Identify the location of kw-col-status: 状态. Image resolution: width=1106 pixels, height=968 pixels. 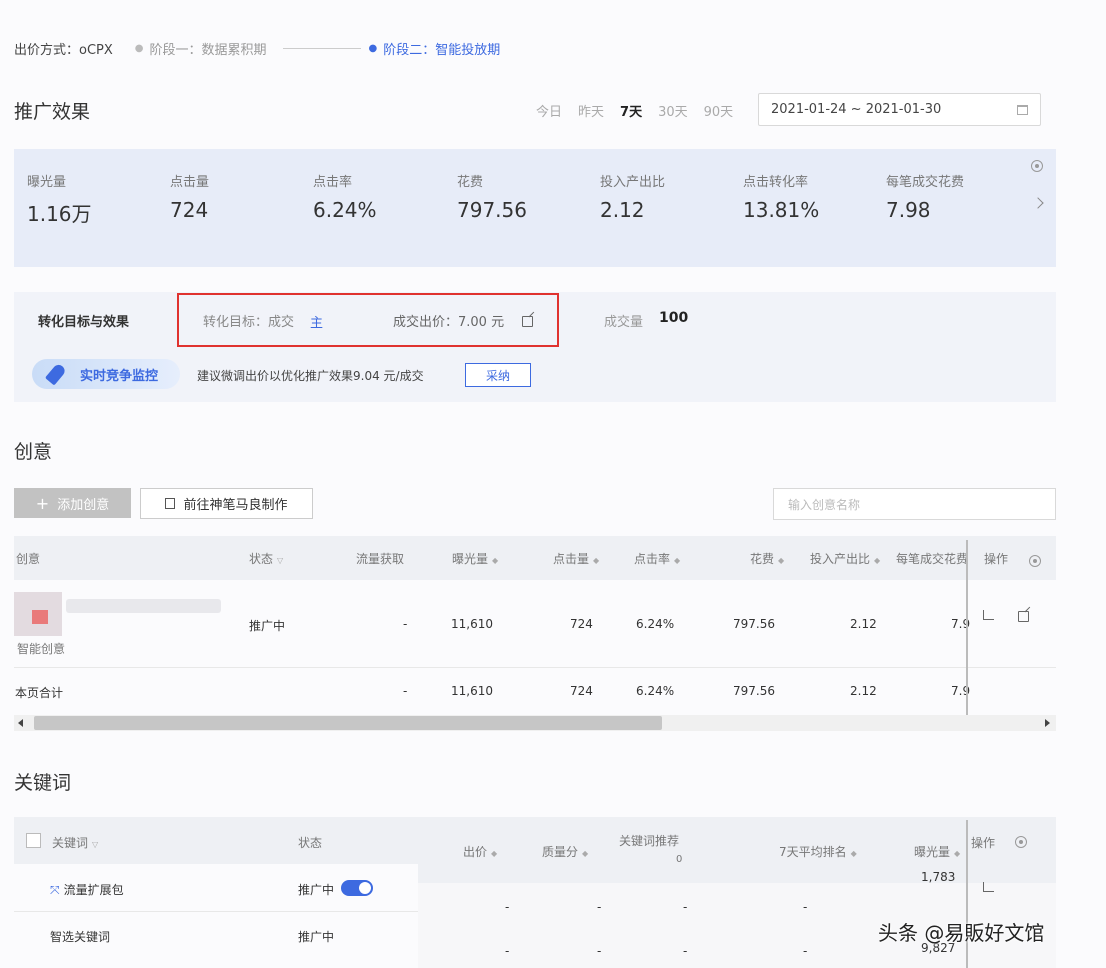
(310, 843).